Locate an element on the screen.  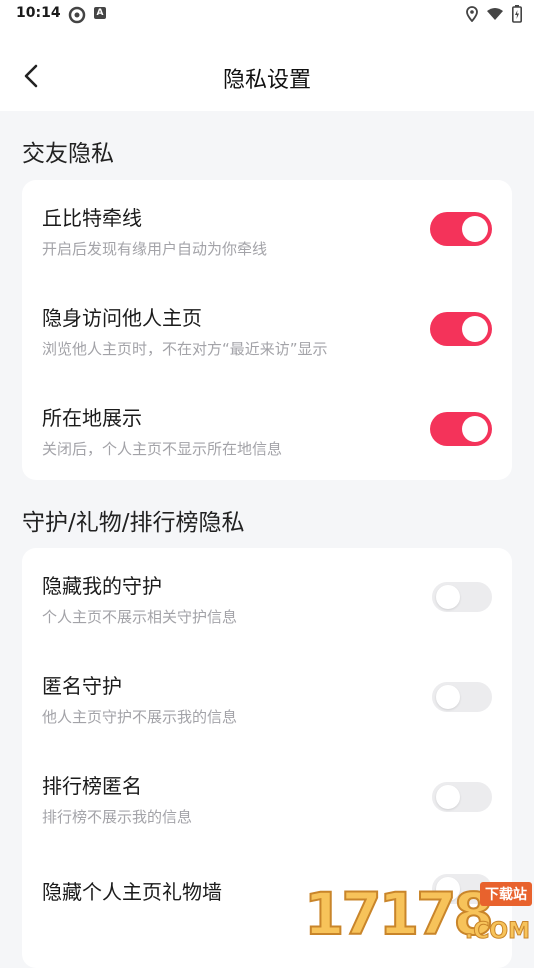
setting-title: 所在地展示 is located at coordinates (92, 416).